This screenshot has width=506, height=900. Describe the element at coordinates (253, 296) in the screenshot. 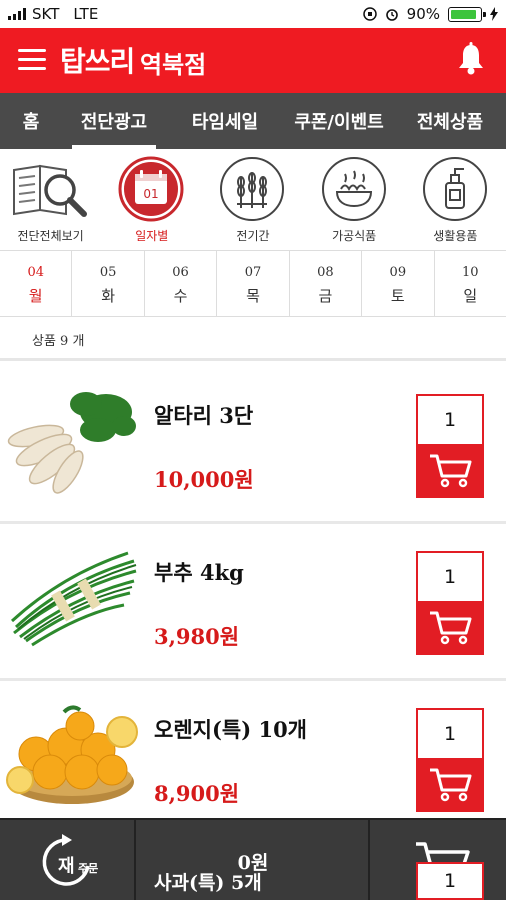

I see `date-weekday: 목` at that location.